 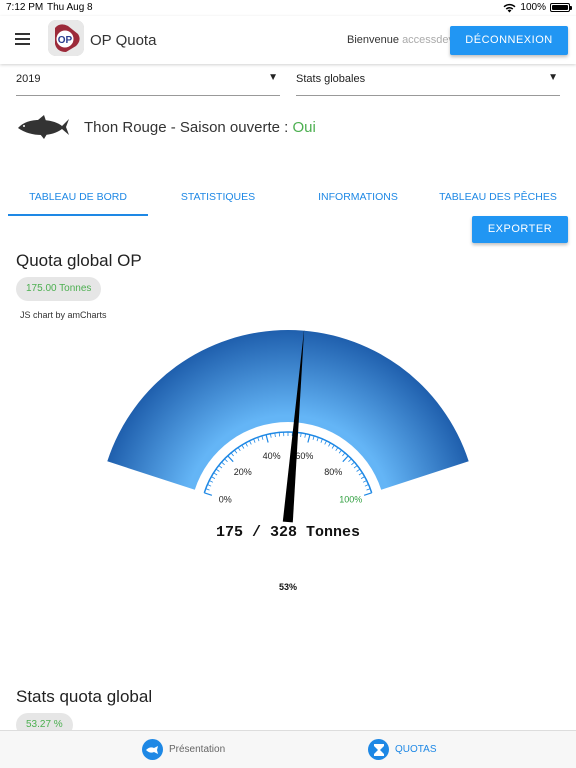 What do you see at coordinates (197, 749) in the screenshot?
I see `nav-presentation-label: Présentation` at bounding box center [197, 749].